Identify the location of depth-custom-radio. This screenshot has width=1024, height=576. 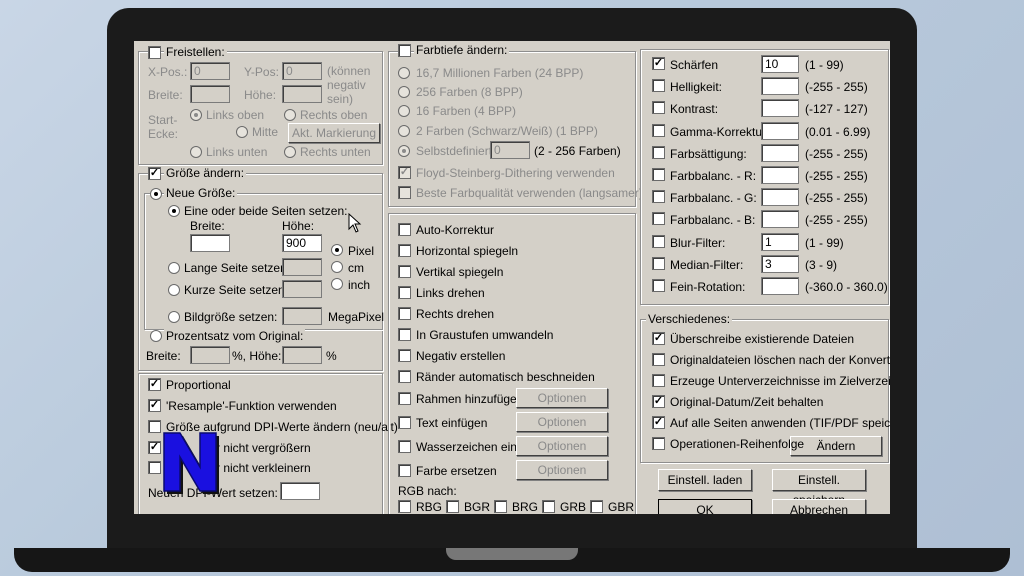
(404, 151).